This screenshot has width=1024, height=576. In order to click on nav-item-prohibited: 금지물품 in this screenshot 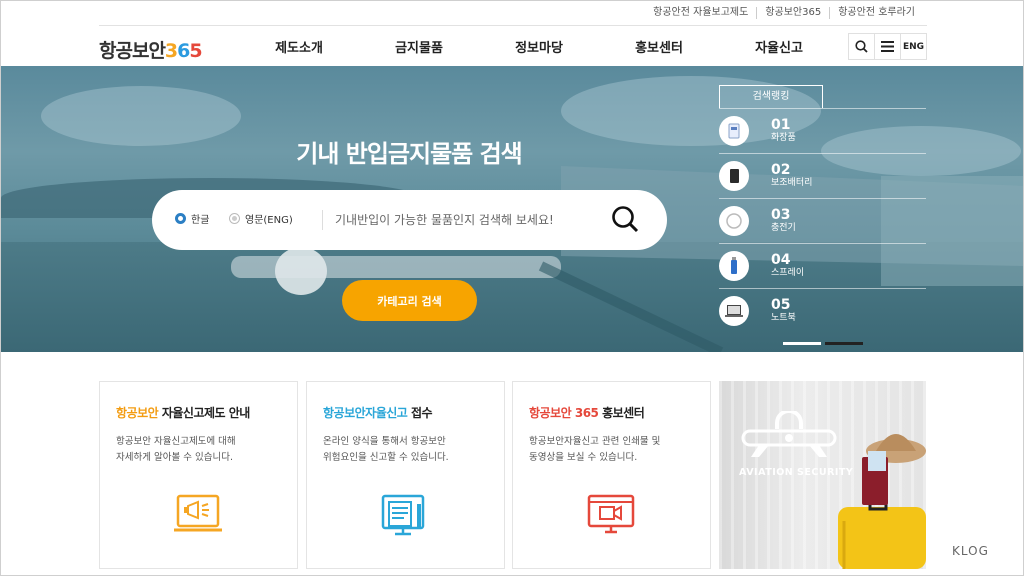, I will do `click(419, 46)`.